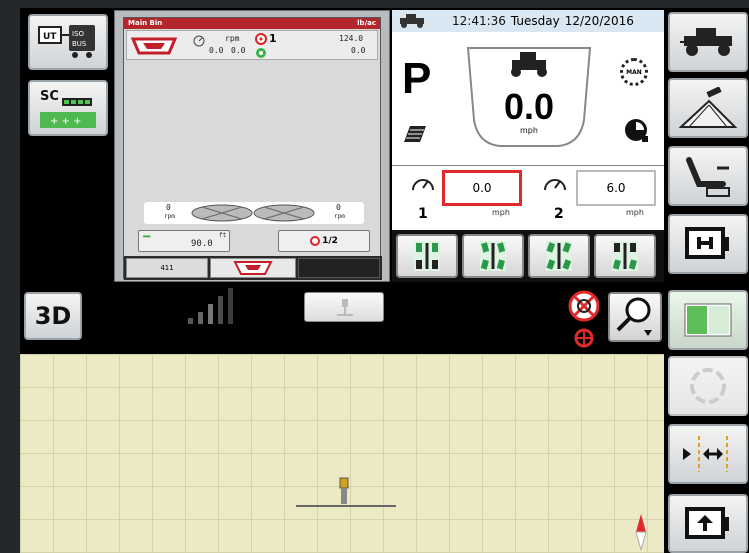 This screenshot has width=749, height=553. What do you see at coordinates (273, 38) in the screenshot?
I see `section-number: 1` at bounding box center [273, 38].